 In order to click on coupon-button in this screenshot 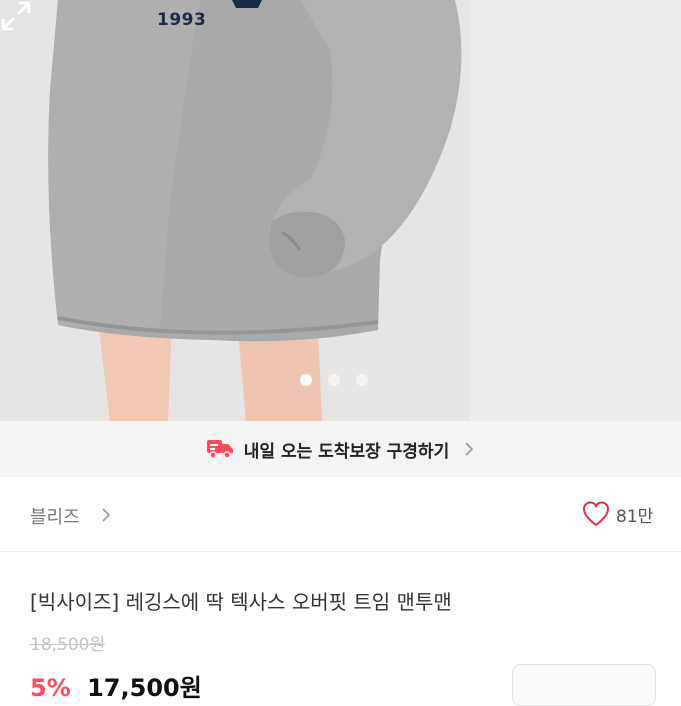, I will do `click(584, 685)`.